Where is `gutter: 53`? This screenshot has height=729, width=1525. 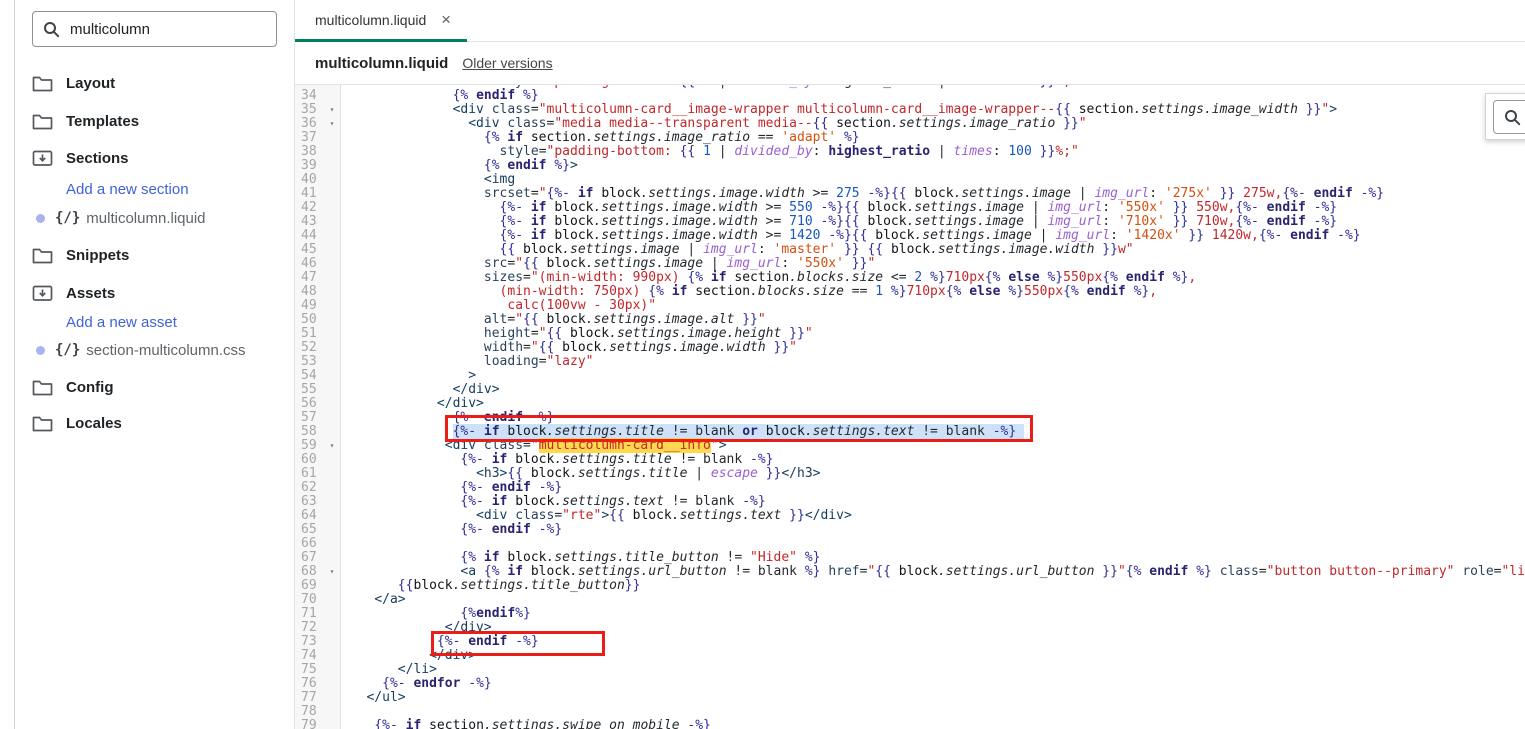 gutter: 53 is located at coordinates (318, 362).